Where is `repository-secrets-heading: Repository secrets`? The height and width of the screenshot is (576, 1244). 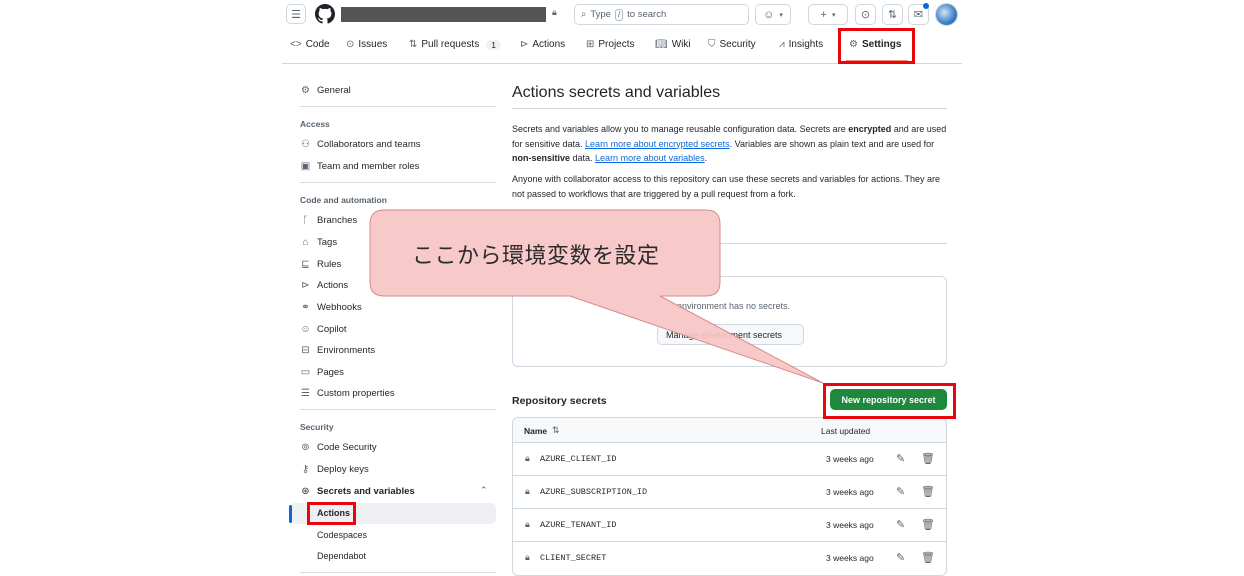 repository-secrets-heading: Repository secrets is located at coordinates (559, 401).